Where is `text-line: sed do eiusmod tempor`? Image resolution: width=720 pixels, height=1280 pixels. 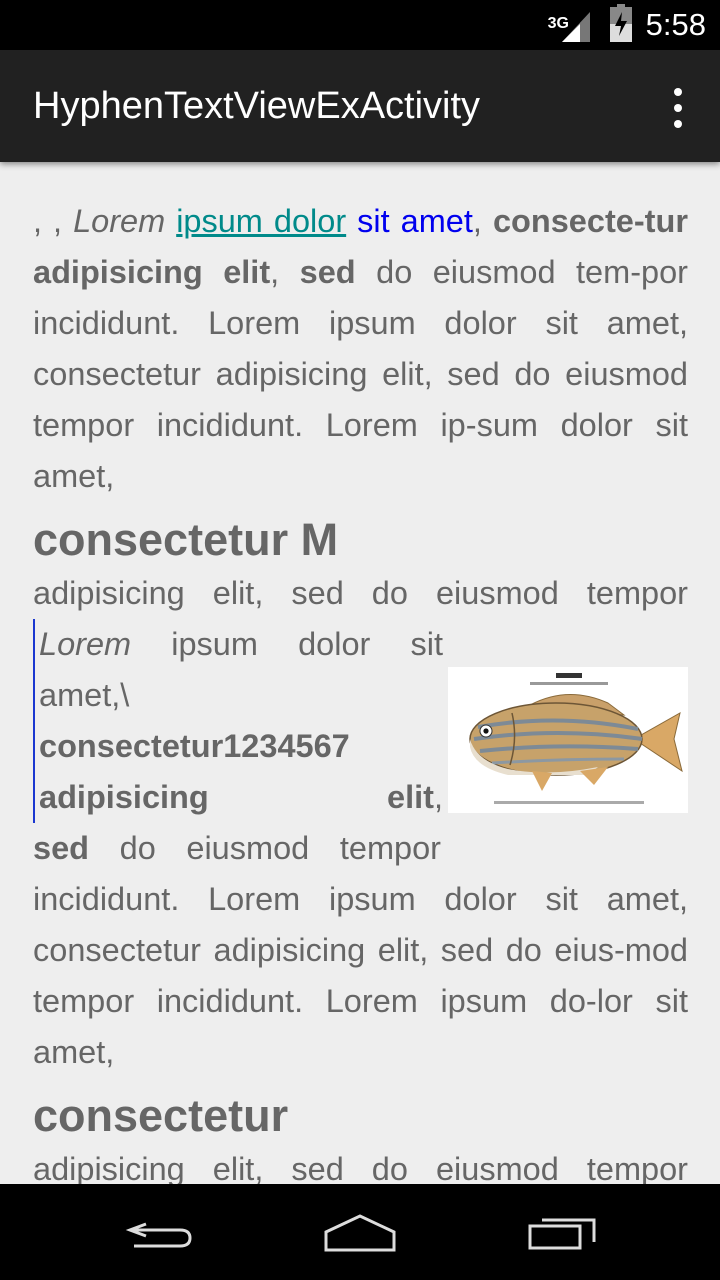
text-line: sed do eiusmod tempor is located at coordinates (237, 848).